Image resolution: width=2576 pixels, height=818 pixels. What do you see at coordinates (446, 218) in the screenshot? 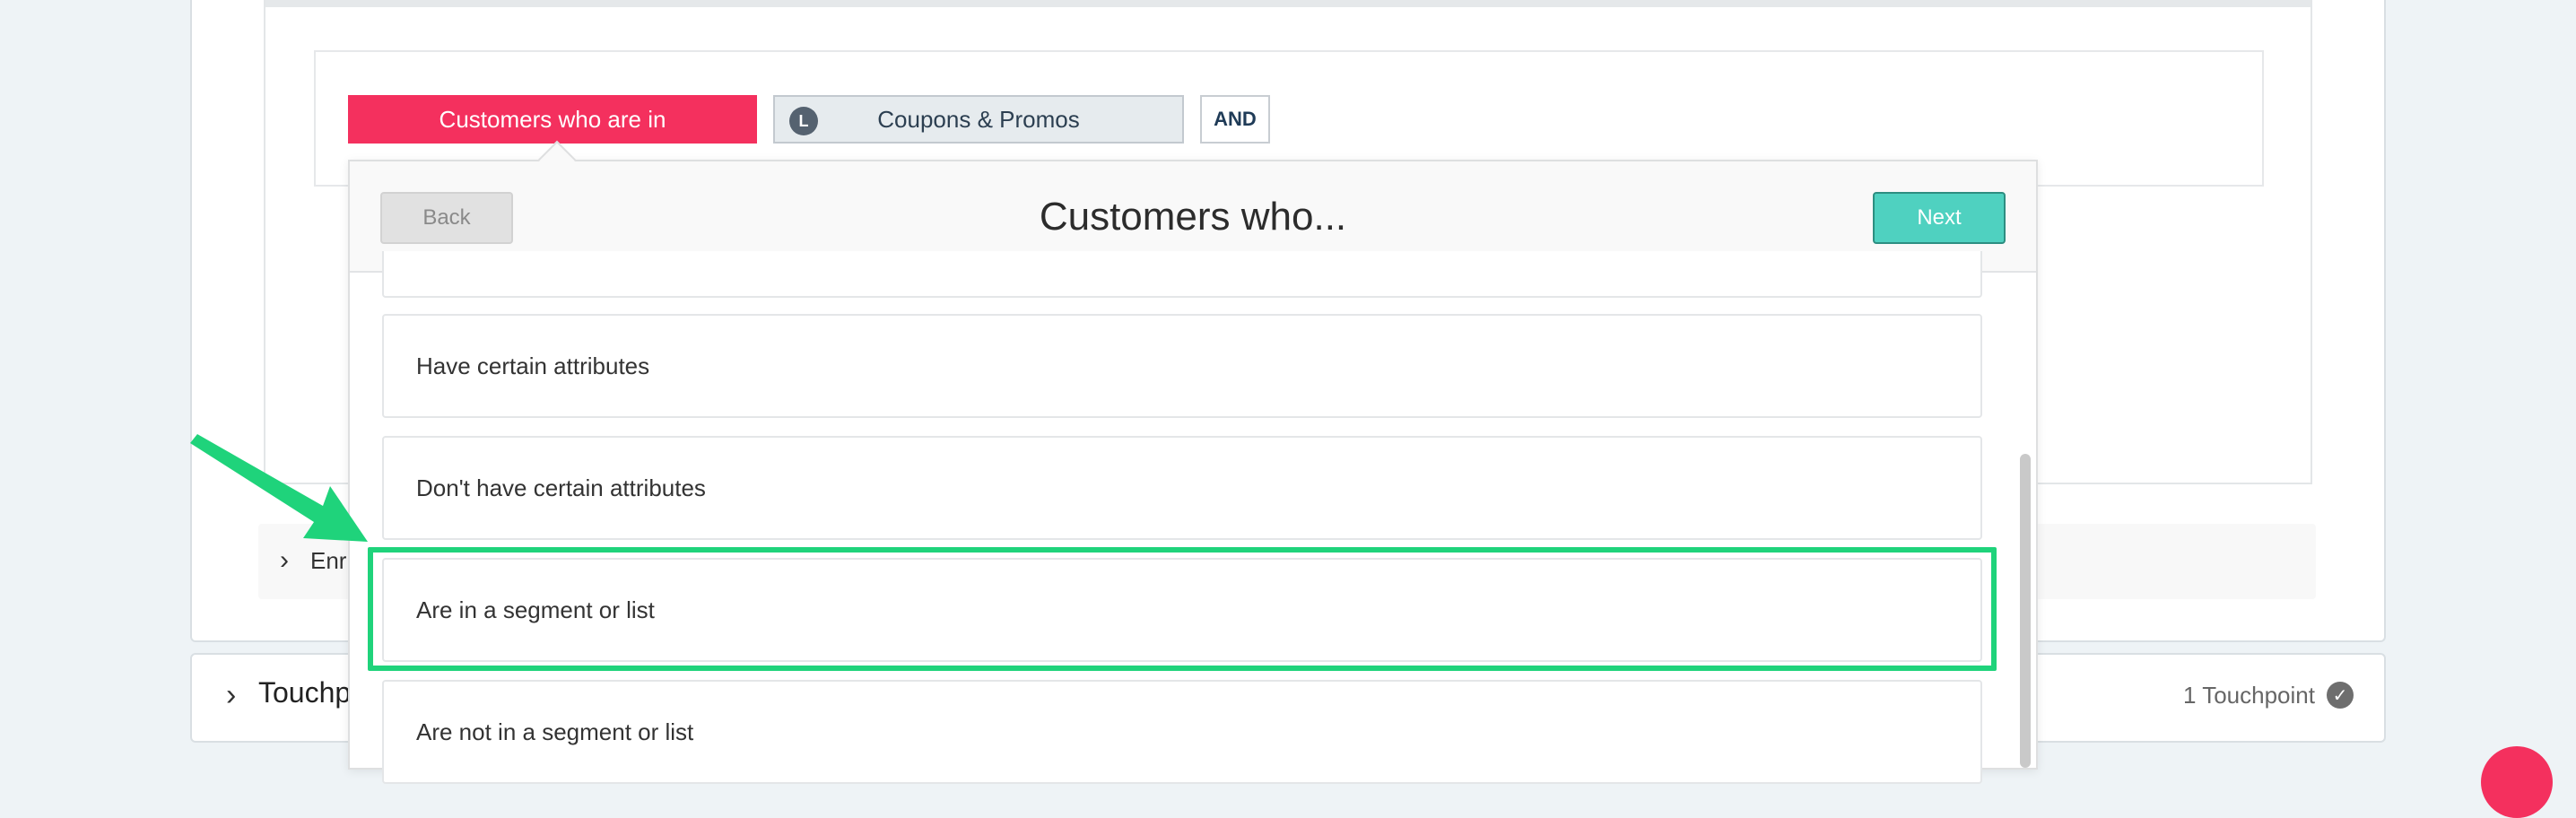
I see `back-button: Back` at bounding box center [446, 218].